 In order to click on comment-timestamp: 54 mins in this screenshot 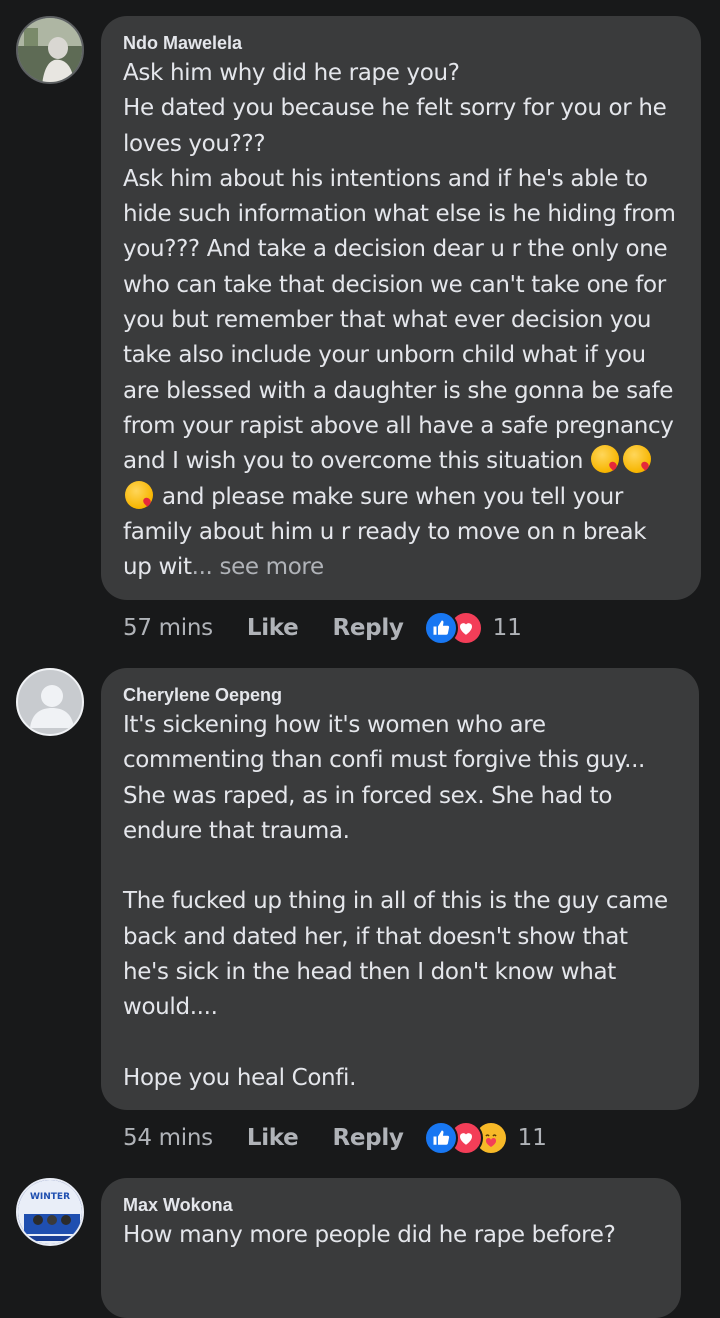, I will do `click(168, 1138)`.